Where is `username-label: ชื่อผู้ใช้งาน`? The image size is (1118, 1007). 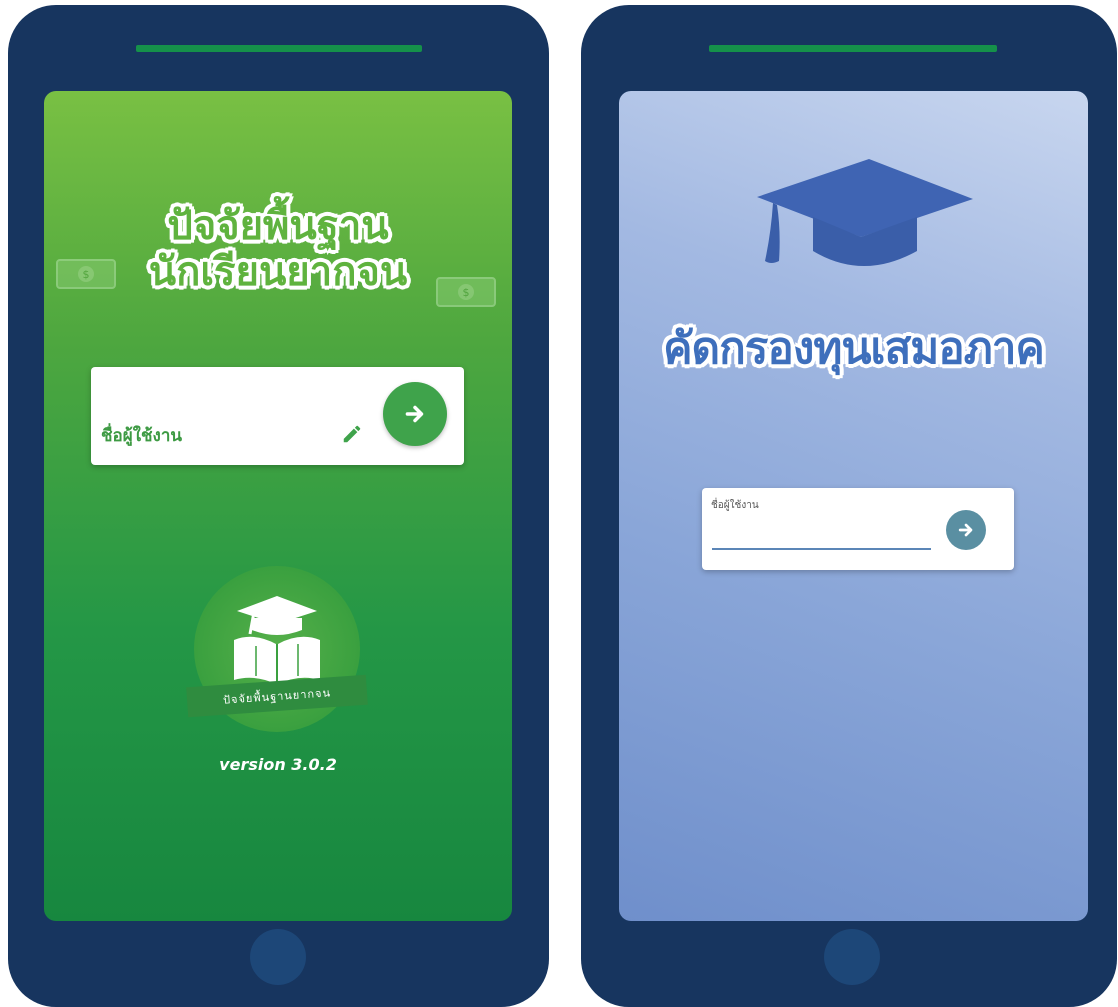
username-label: ชื่อผู้ใช้งาน is located at coordinates (735, 505).